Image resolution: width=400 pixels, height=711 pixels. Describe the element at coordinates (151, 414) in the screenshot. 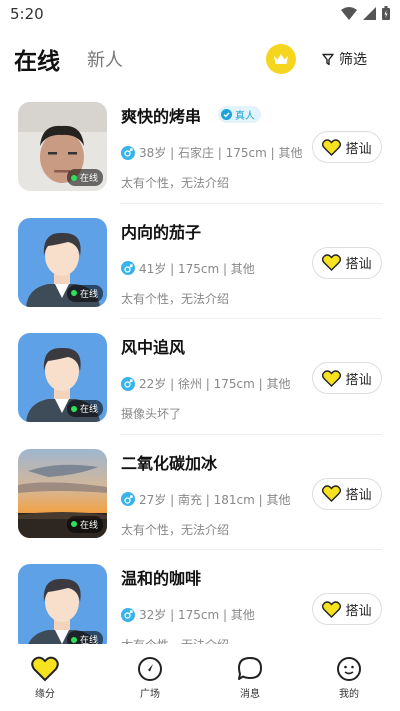

I see `user-bio: 摄像头坏了` at that location.